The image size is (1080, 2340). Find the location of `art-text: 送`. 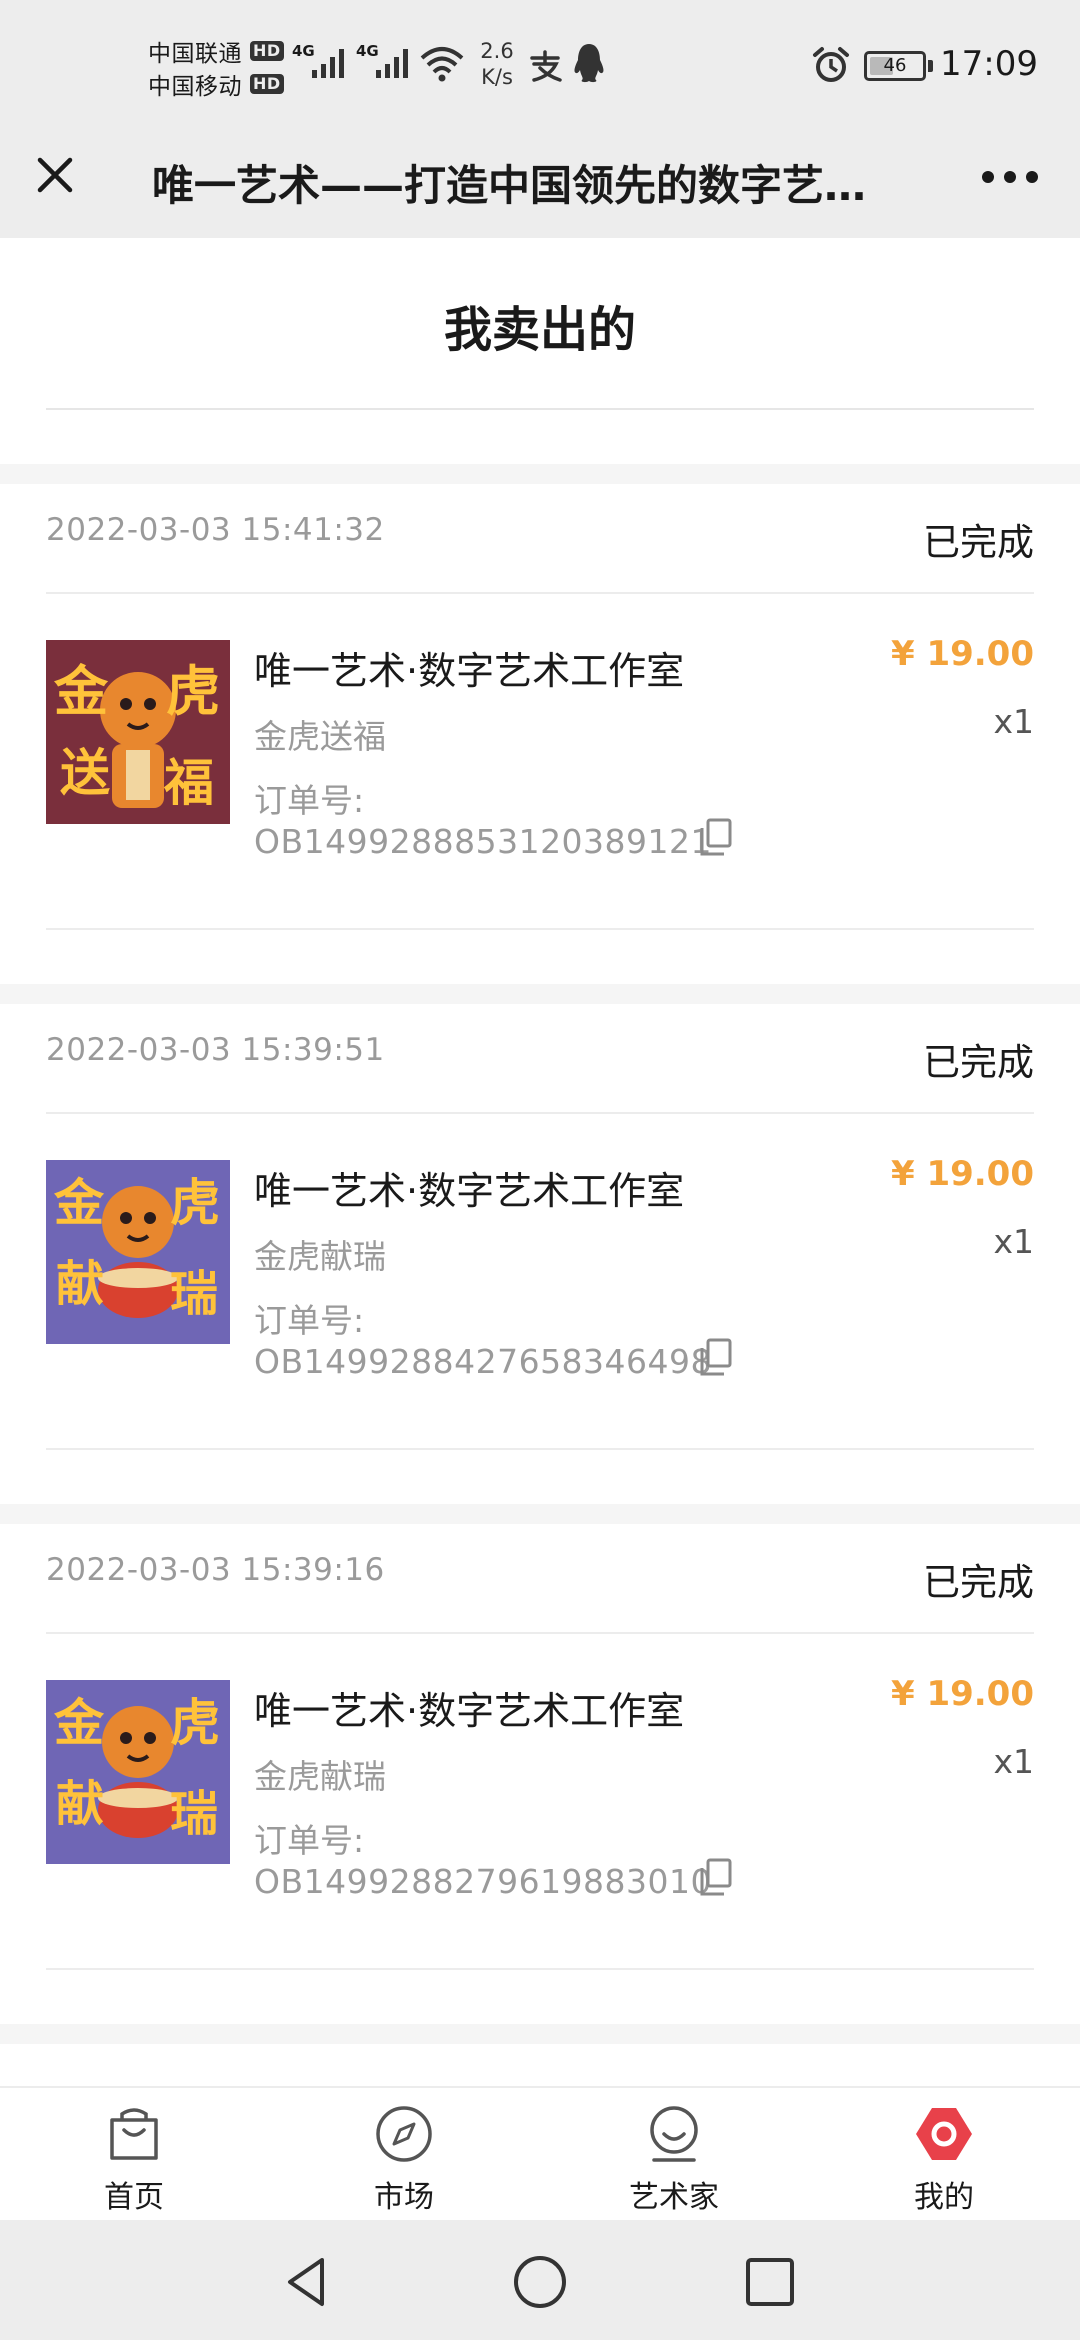

art-text: 送 is located at coordinates (85, 773).